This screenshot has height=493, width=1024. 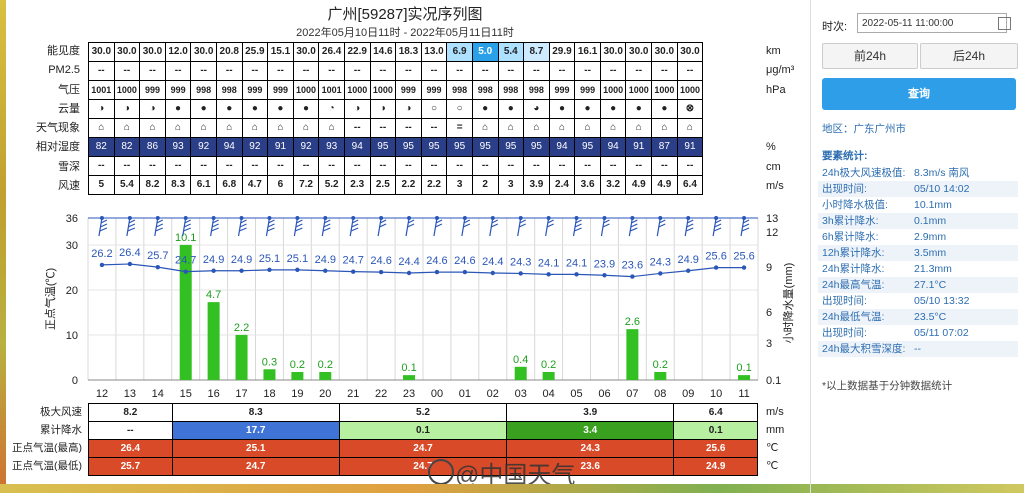 I want to click on x-tick-label: 00, so click(x=437, y=393).